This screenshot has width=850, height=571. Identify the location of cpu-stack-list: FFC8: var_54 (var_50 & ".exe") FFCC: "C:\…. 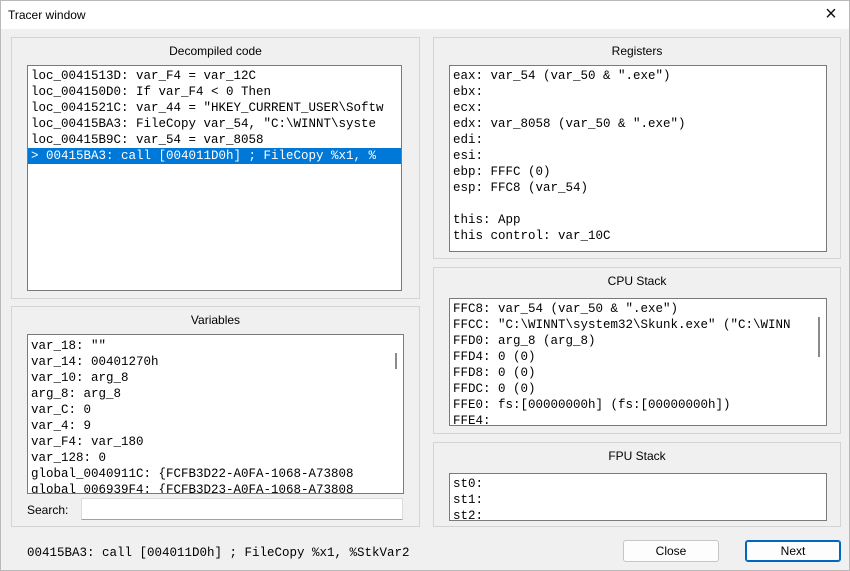
(638, 362).